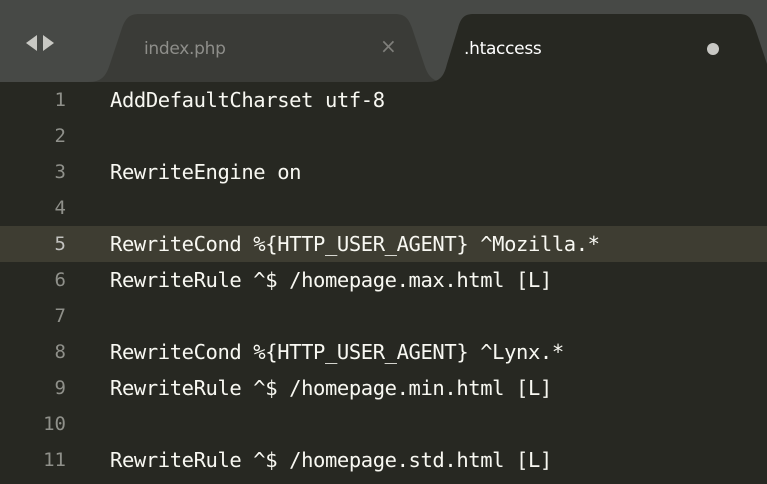  I want to click on line-number: 4, so click(60, 208).